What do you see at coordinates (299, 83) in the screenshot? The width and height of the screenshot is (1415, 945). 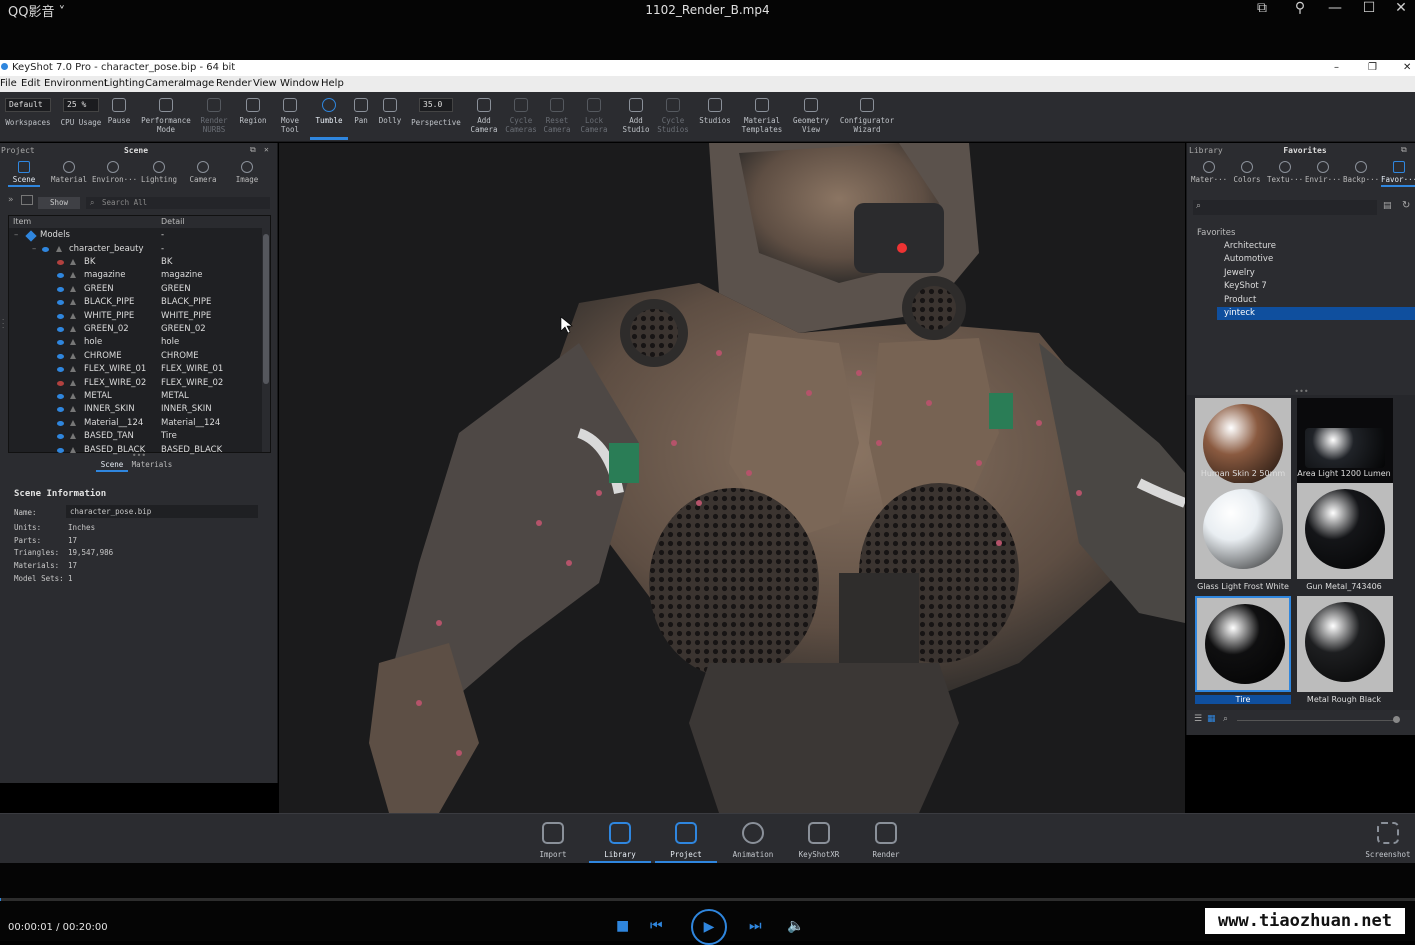 I see `menu-window: Window` at bounding box center [299, 83].